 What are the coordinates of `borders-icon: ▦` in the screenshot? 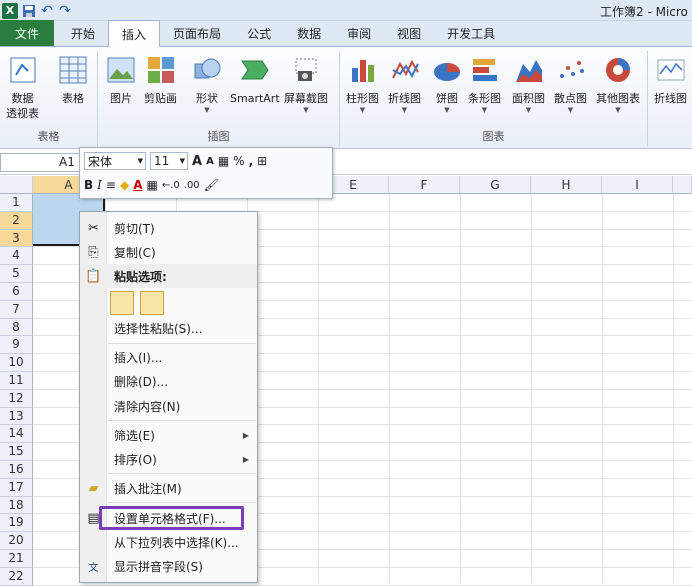 It's located at (152, 185).